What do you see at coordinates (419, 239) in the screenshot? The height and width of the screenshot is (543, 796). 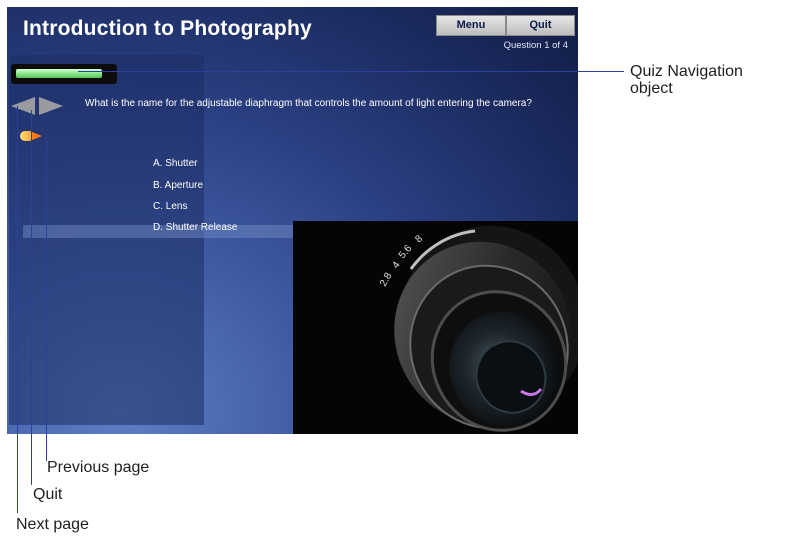 I see `lens-marking: 8` at bounding box center [419, 239].